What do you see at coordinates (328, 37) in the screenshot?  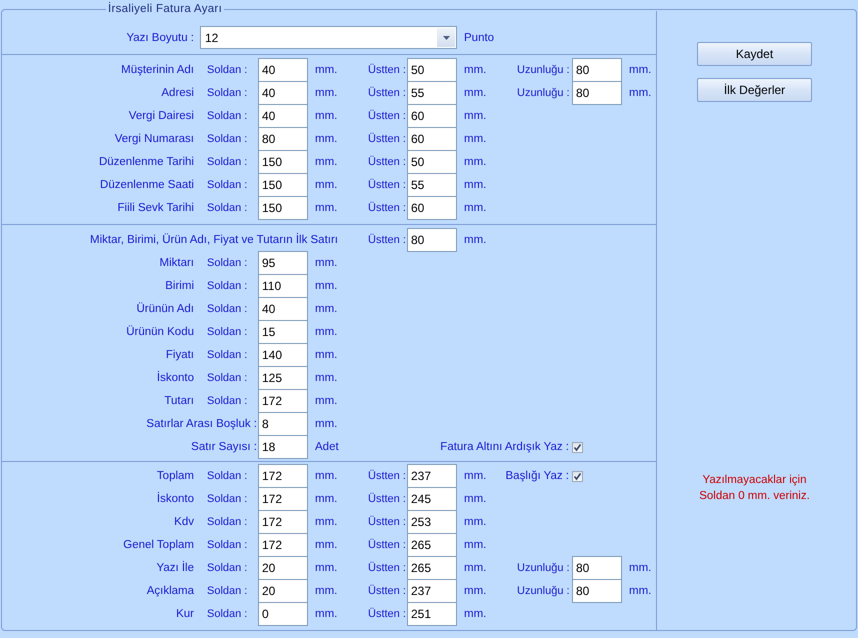 I see `font-size-dropdown: 12` at bounding box center [328, 37].